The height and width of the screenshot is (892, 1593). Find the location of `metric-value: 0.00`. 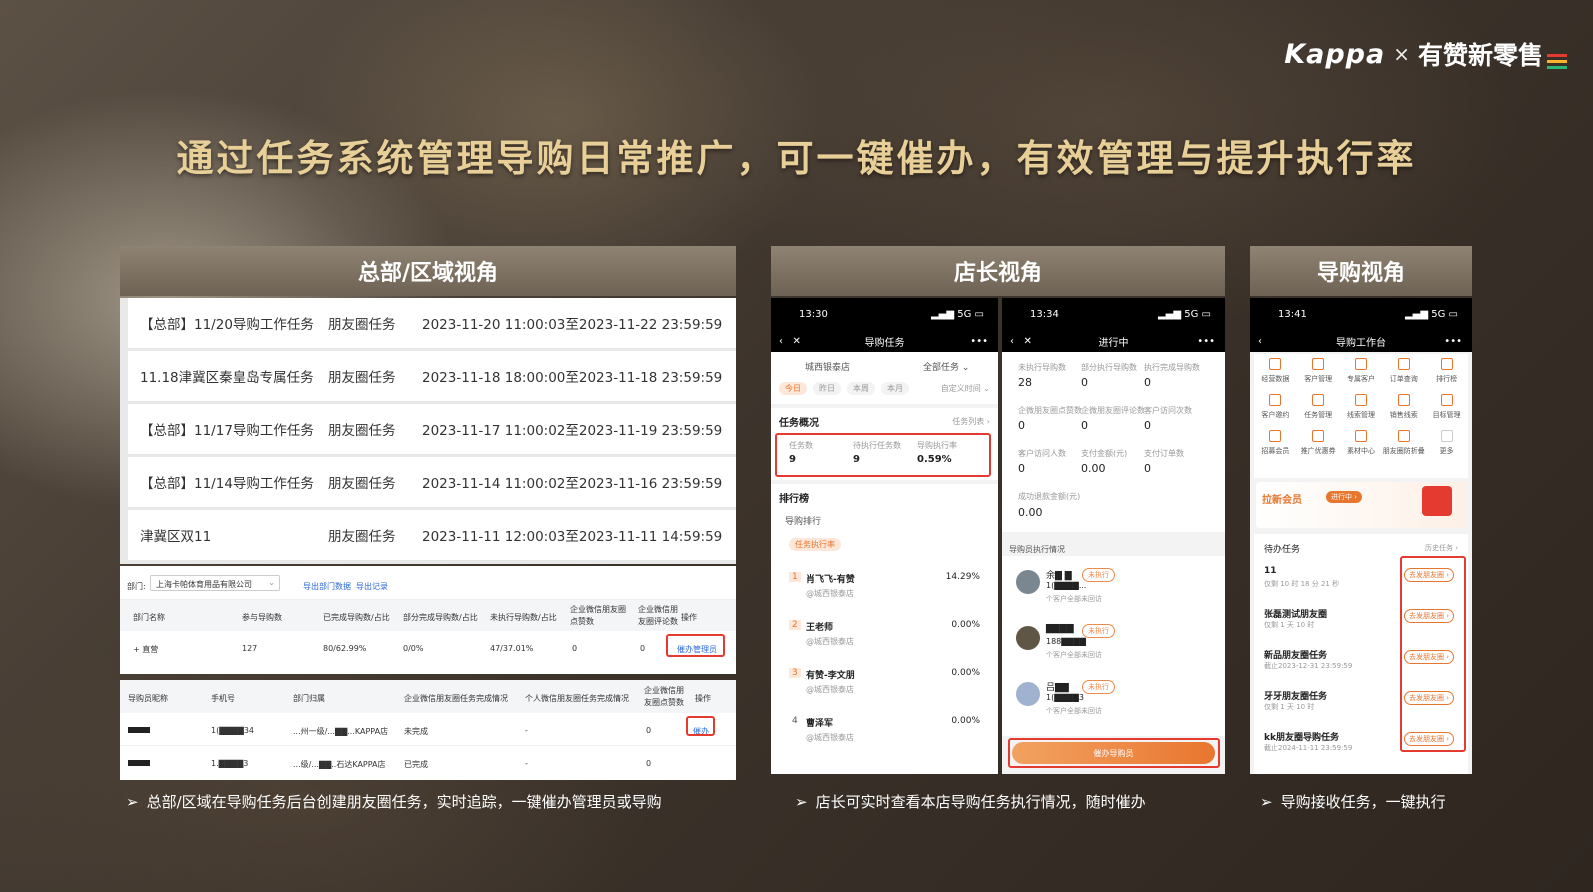

metric-value: 0.00 is located at coordinates (1093, 468).